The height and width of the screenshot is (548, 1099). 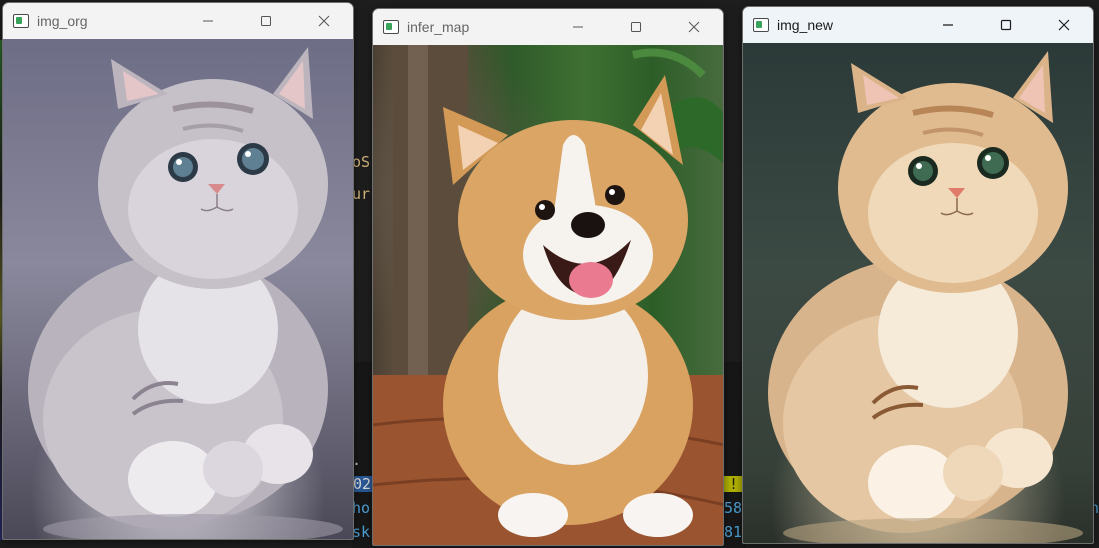 I want to click on bg-text-os: oS, so click(x=361, y=162).